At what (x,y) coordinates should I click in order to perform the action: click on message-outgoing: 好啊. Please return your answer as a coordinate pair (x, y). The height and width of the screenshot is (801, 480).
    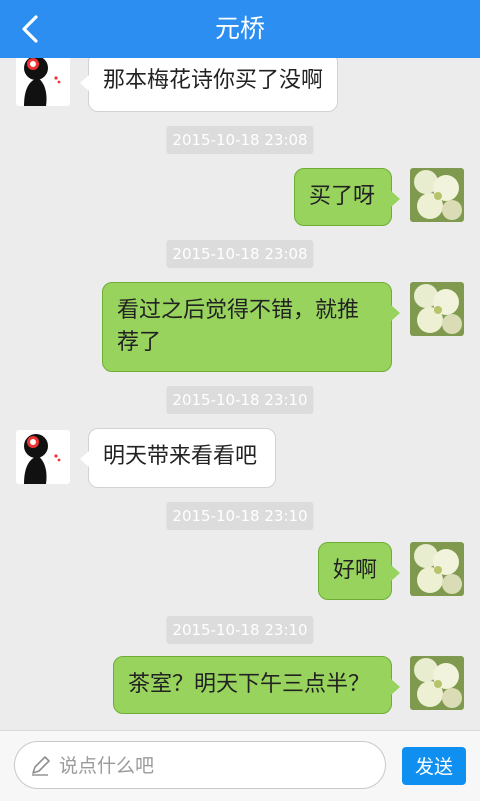
    Looking at the image, I should click on (359, 571).